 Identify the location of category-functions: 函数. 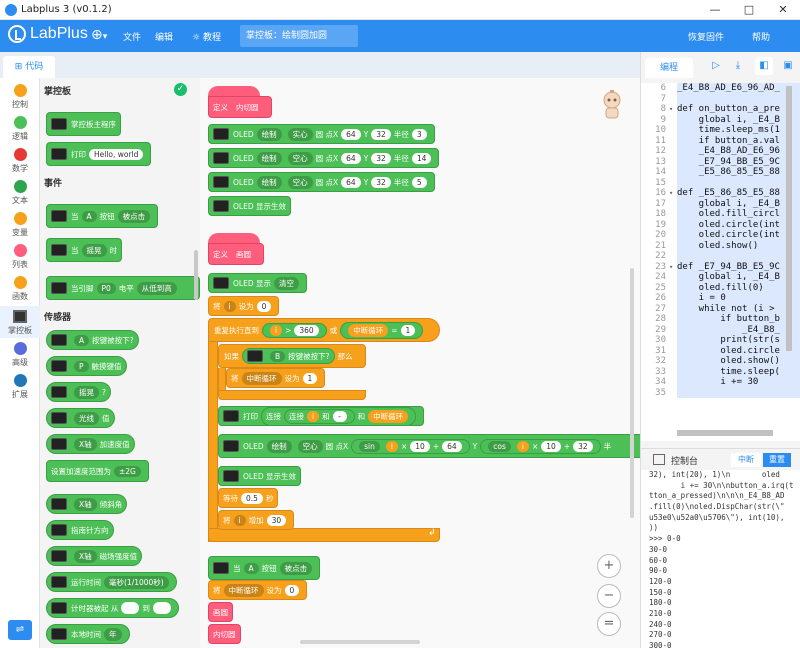
(20, 289).